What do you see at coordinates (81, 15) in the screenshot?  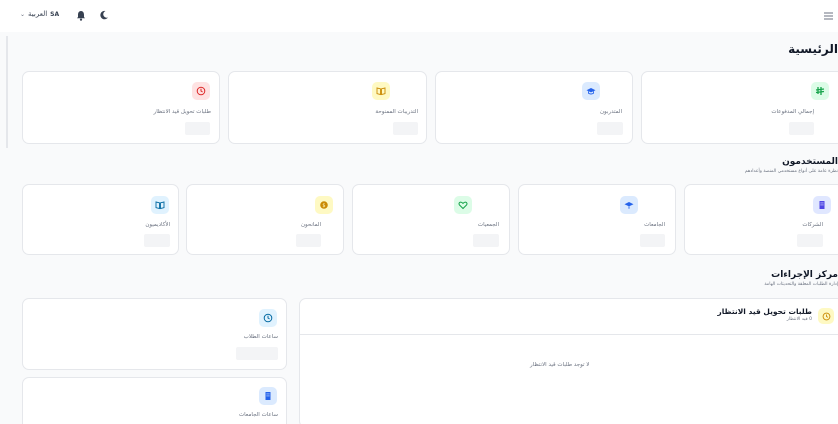 I see `bell-icon` at bounding box center [81, 15].